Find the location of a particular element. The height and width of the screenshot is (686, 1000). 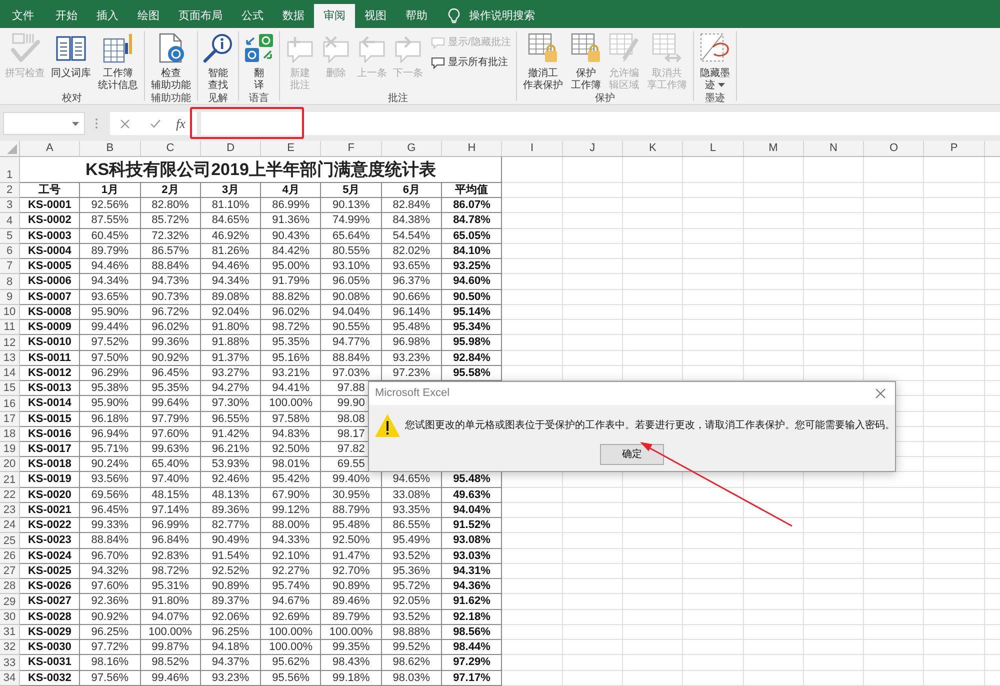

row-header: 18 is located at coordinates (10, 434).